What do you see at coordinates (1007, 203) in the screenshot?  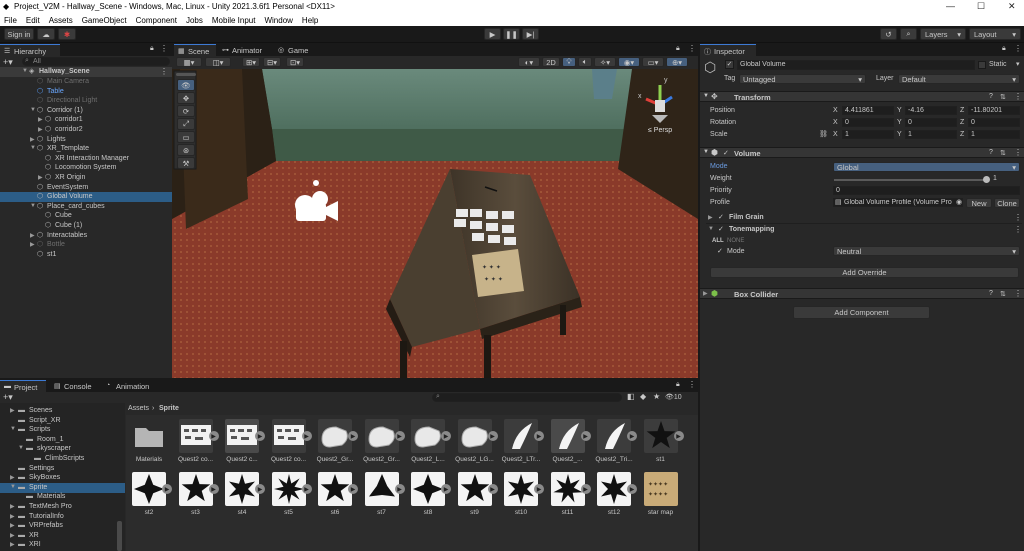 I see `clone-profile-button: Clone` at bounding box center [1007, 203].